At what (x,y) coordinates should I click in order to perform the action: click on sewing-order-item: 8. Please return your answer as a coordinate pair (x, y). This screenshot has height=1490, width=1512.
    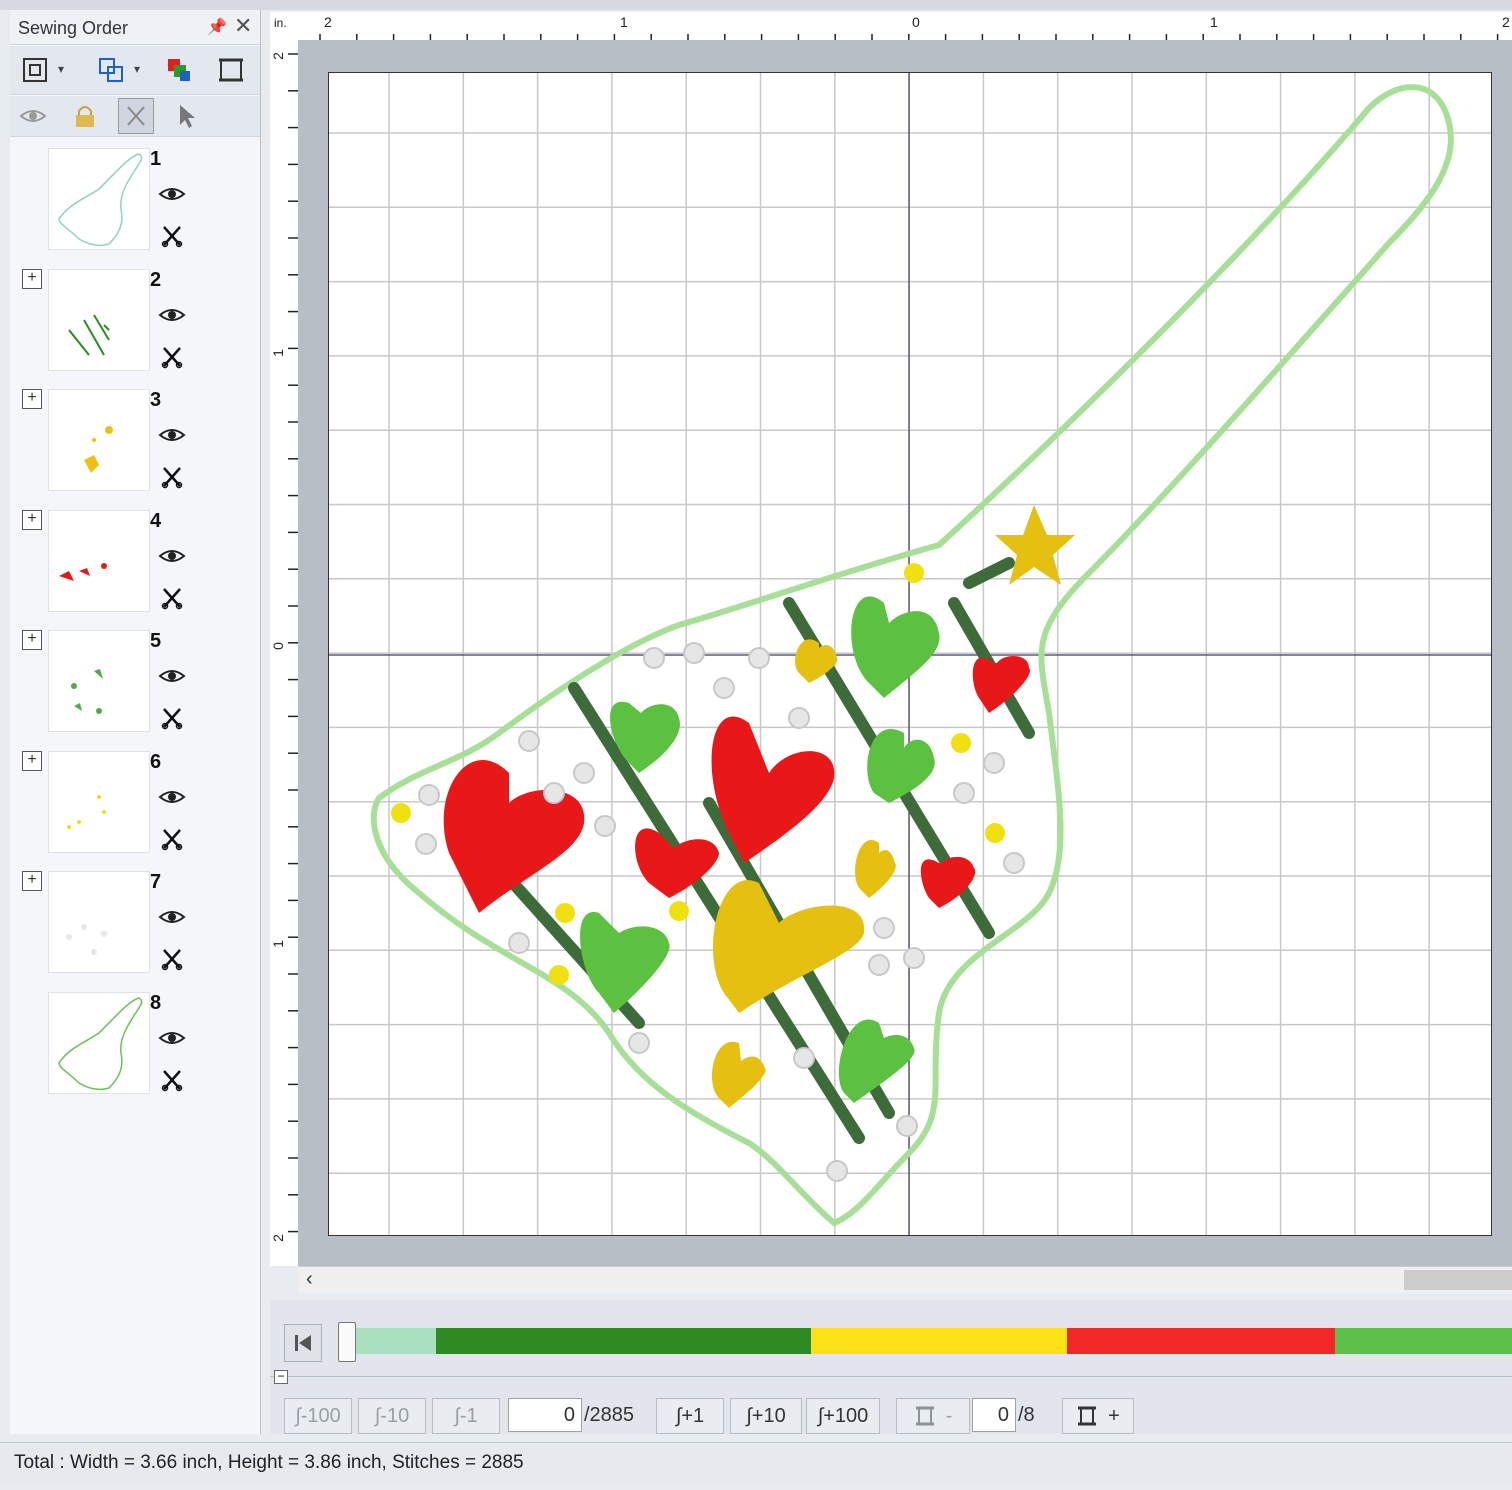
    Looking at the image, I should click on (135, 1044).